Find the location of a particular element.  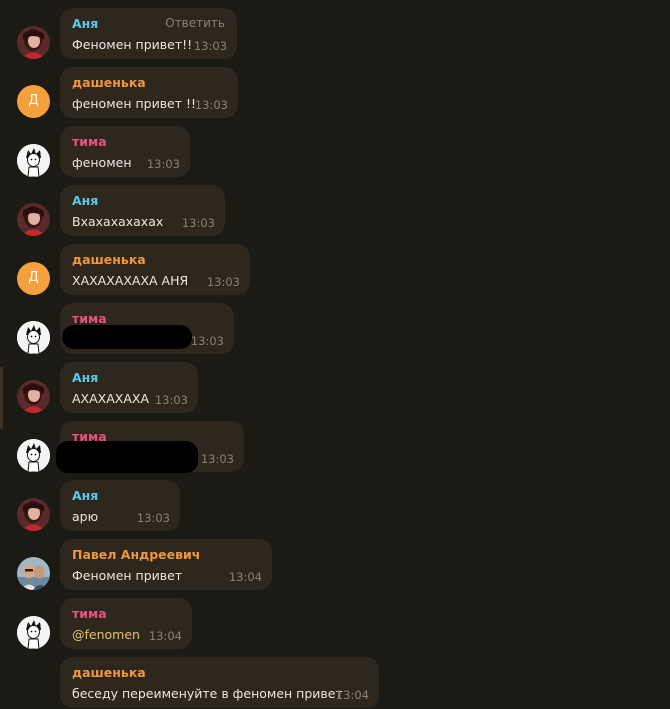

message-bubble: Павел Андреевич Феномен привет 13:04 is located at coordinates (166, 564).